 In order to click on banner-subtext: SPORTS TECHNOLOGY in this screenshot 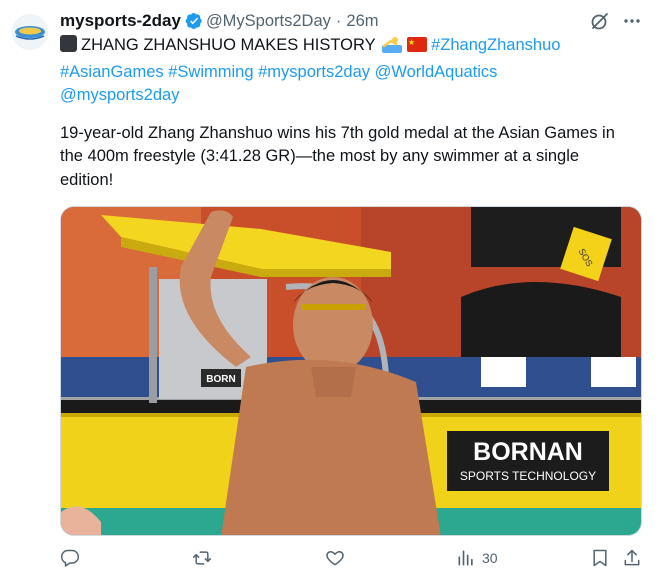, I will do `click(528, 476)`.